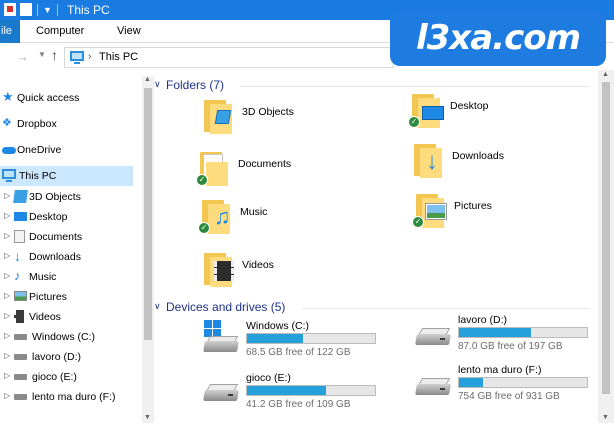 This screenshot has height=423, width=614. What do you see at coordinates (66, 397) in the screenshot?
I see `nav-item-lento-ma-duro-f: ▷ lento ma duro (F:)` at bounding box center [66, 397].